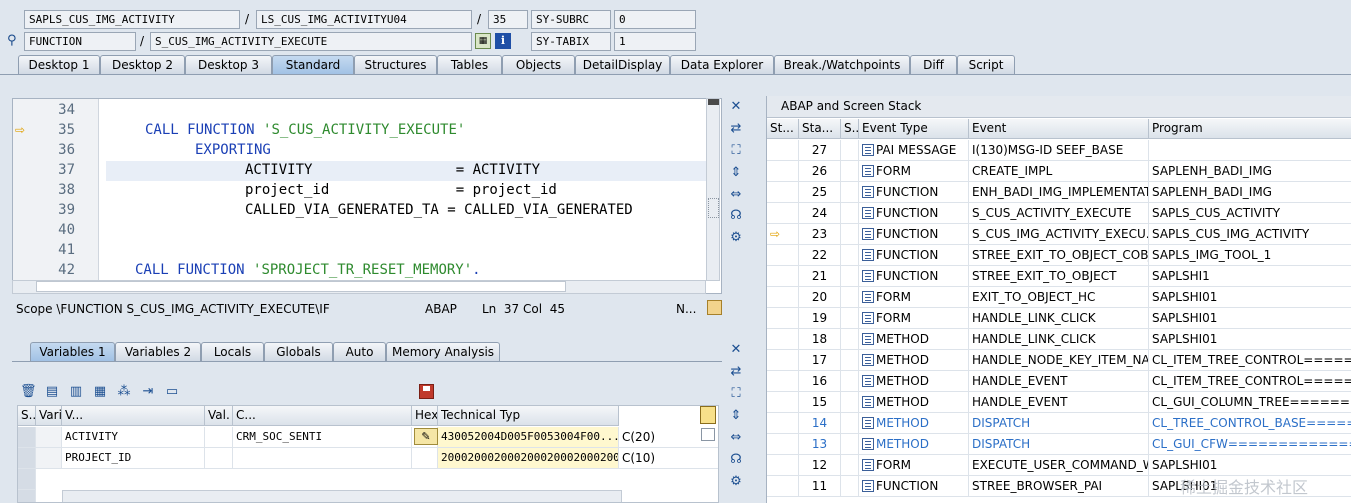 The height and width of the screenshot is (503, 1351). What do you see at coordinates (142, 65) in the screenshot?
I see `tab-desktop-2: Desktop 2` at bounding box center [142, 65].